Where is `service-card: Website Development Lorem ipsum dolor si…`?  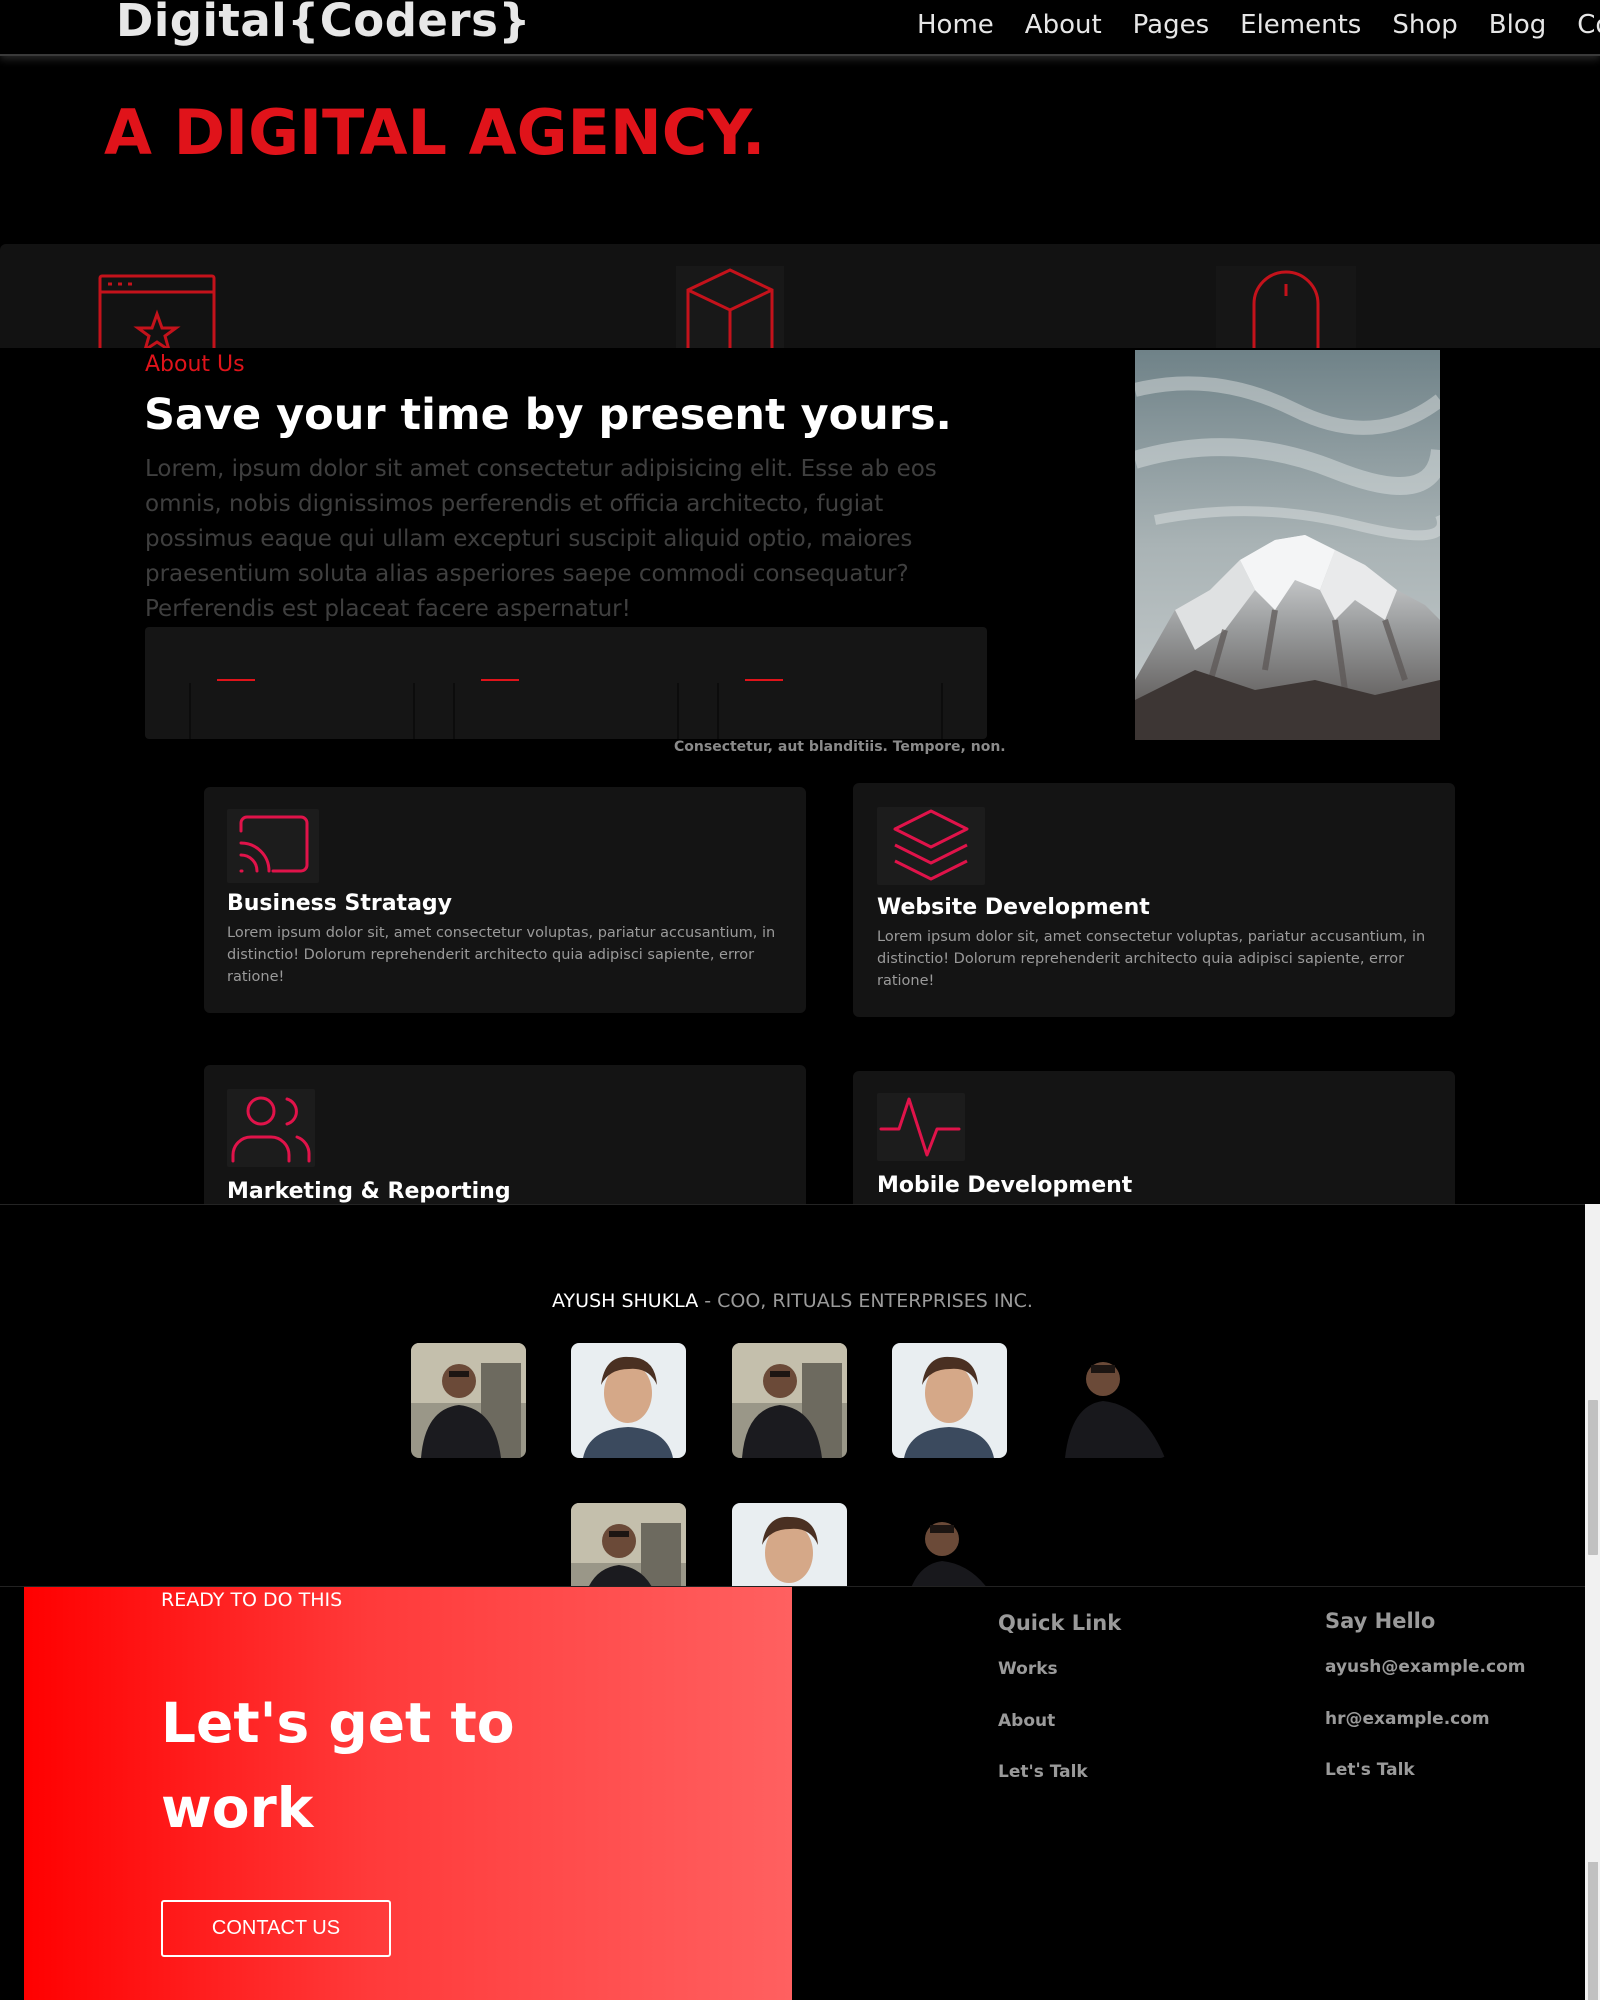
service-card: Website Development Lorem ipsum dolor si… is located at coordinates (1154, 900).